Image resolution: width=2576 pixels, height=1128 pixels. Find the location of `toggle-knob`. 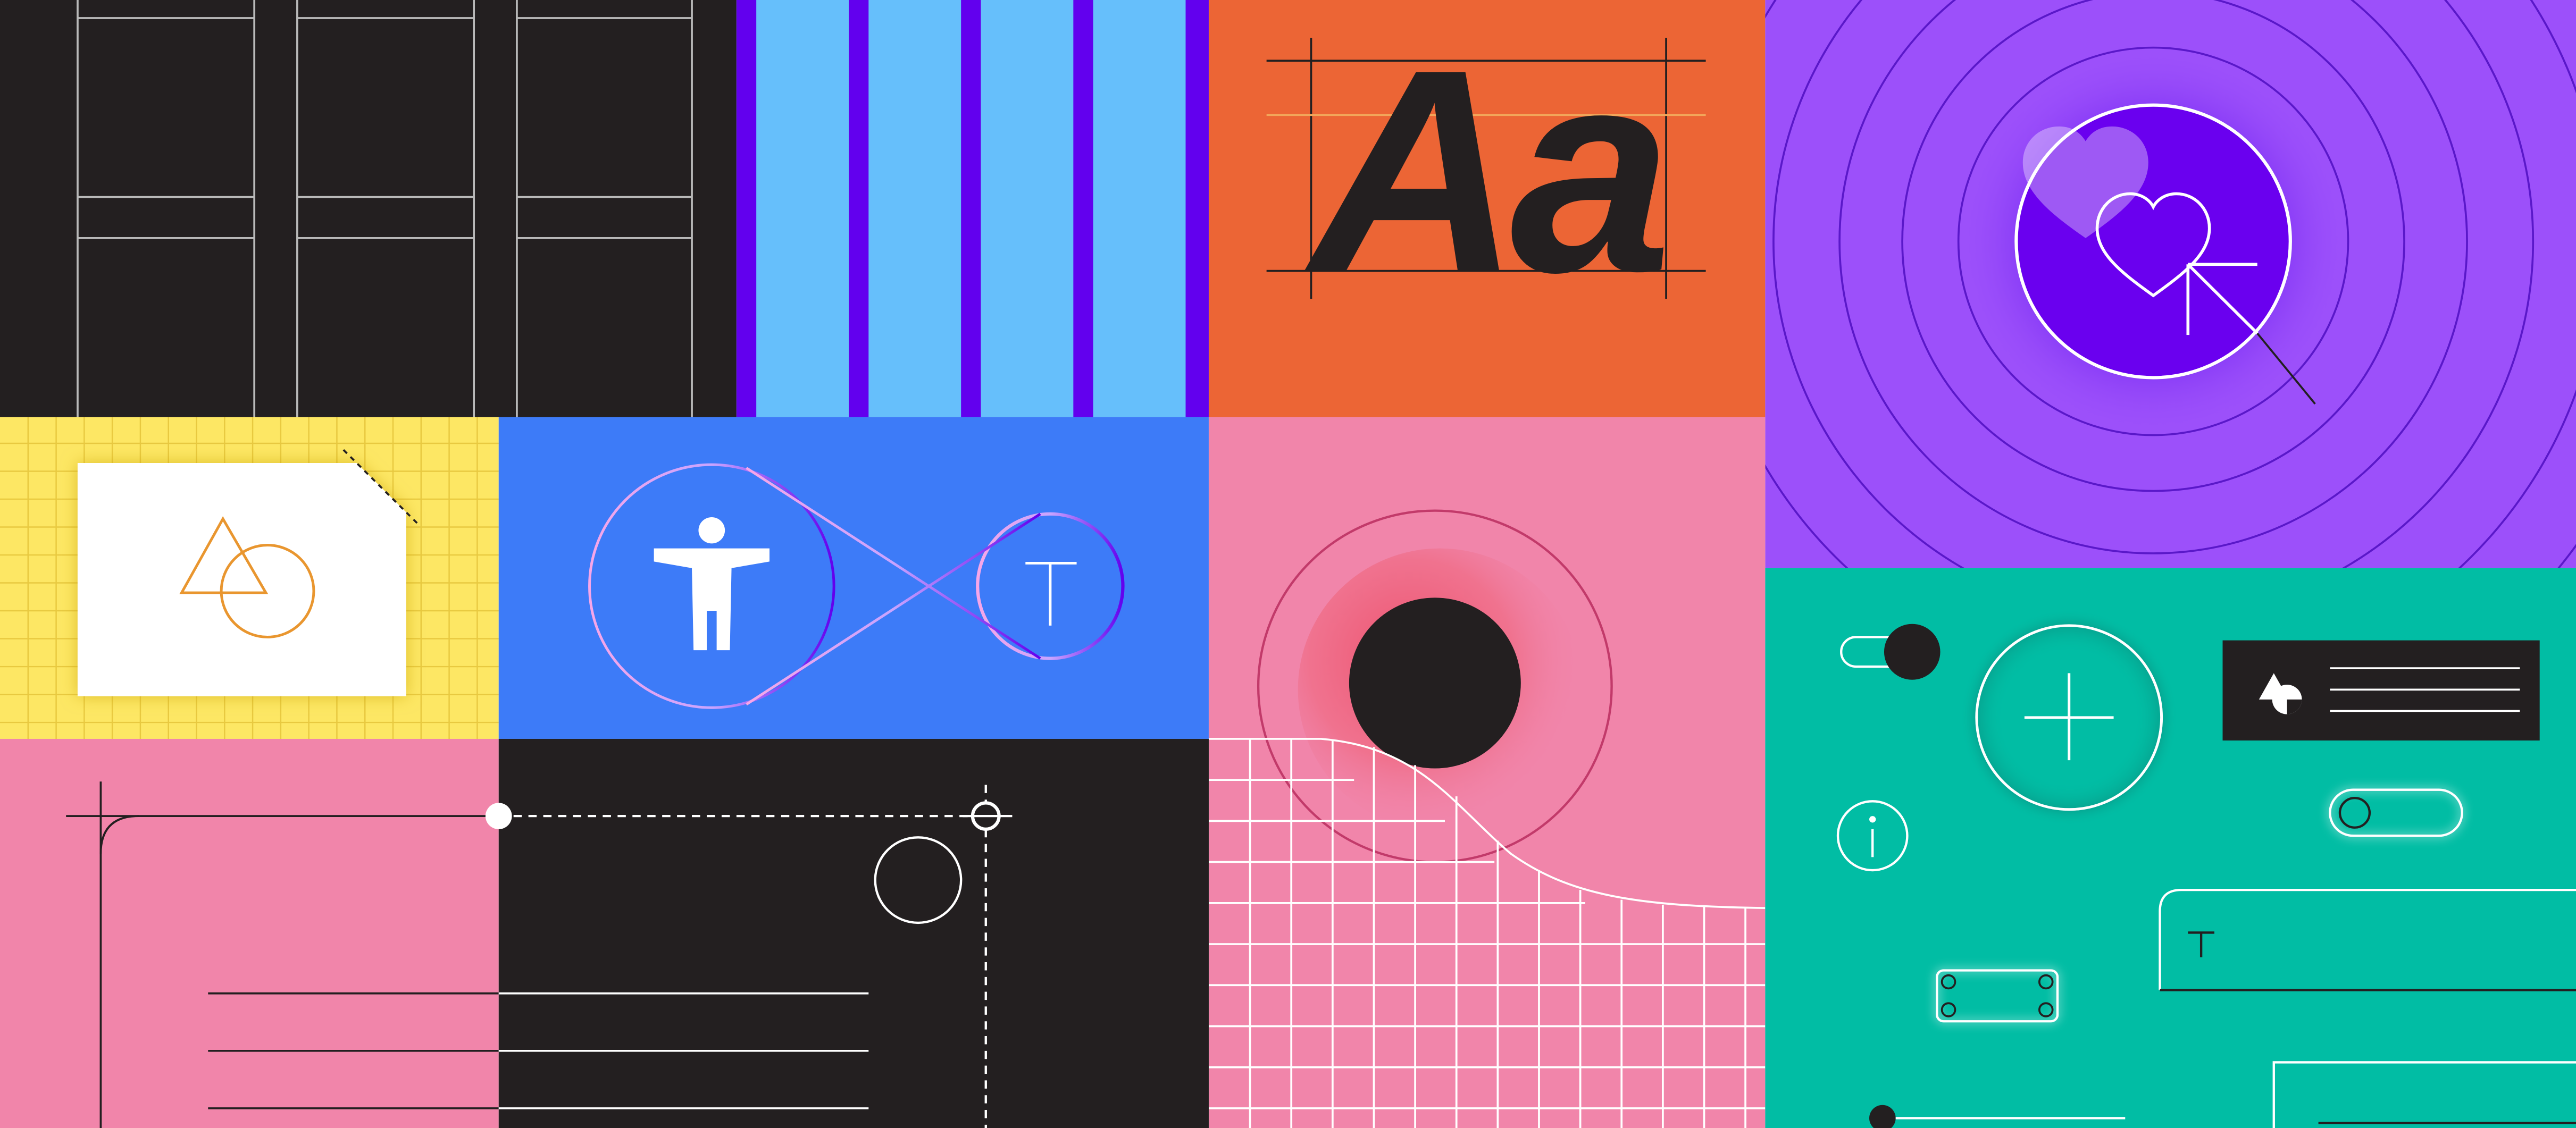

toggle-knob is located at coordinates (1912, 652).